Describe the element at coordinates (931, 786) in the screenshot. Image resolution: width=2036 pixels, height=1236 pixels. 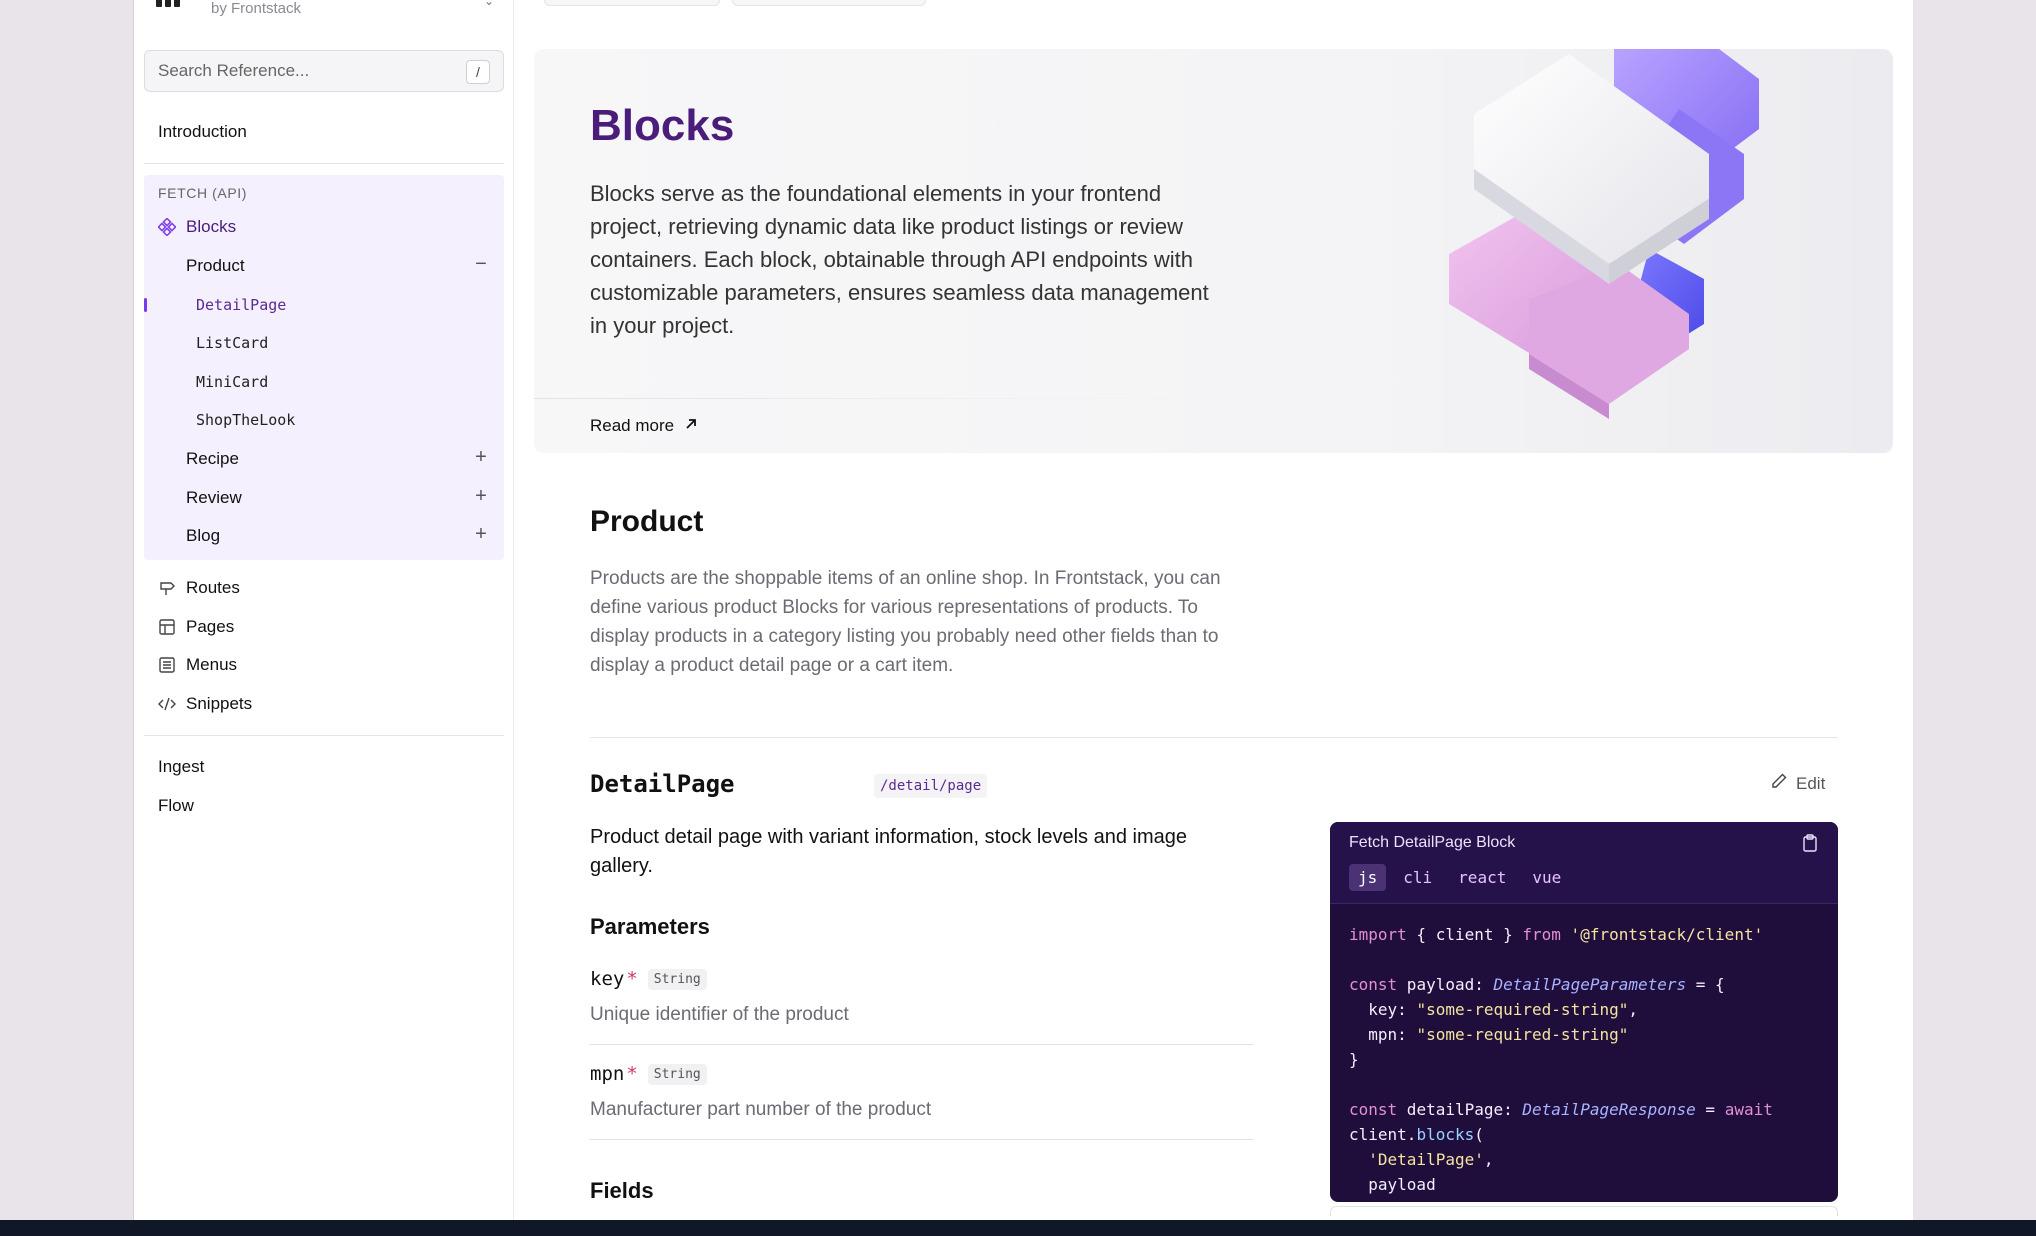
I see `block-path-badge: /detail/page` at that location.